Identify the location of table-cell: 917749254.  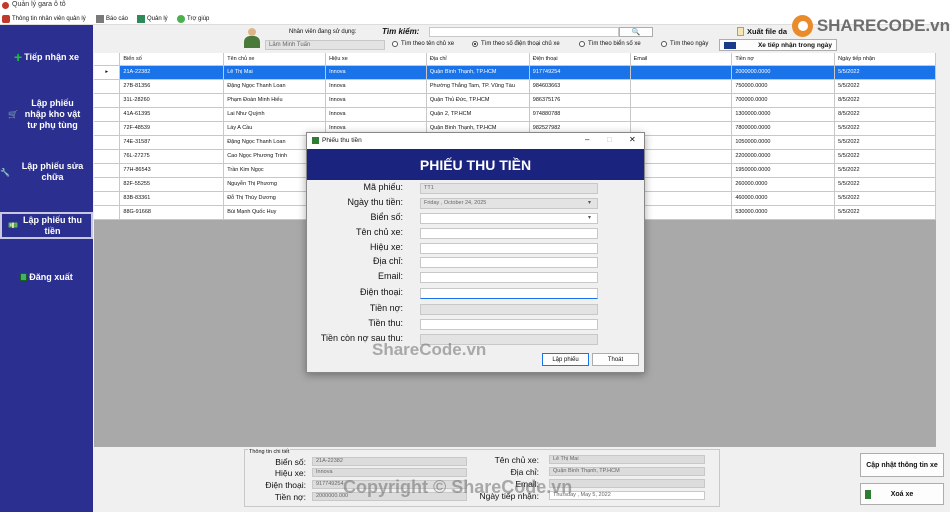
(580, 72).